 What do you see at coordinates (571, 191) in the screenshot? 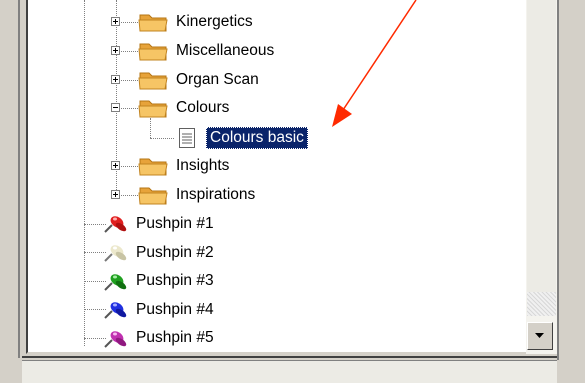
I see `window-right-frame` at bounding box center [571, 191].